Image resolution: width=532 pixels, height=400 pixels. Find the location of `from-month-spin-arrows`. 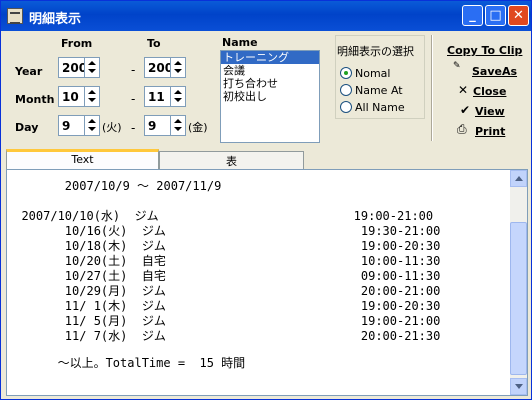

from-month-spin-arrows is located at coordinates (91, 96).